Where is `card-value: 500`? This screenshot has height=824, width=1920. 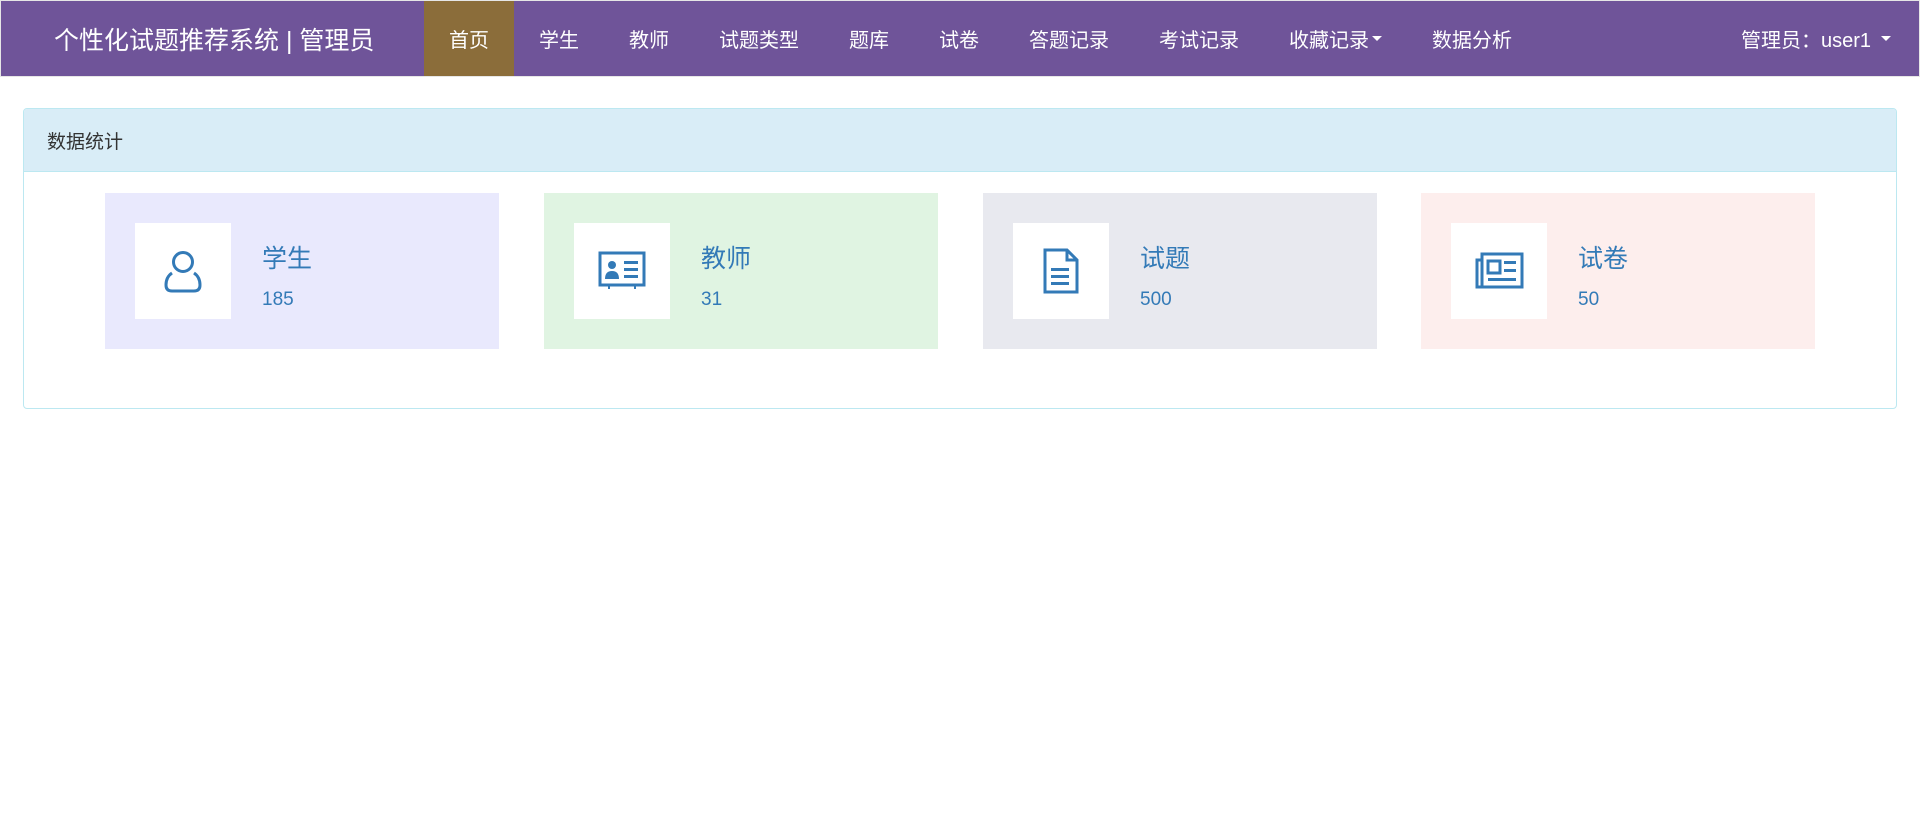
card-value: 500 is located at coordinates (1156, 299).